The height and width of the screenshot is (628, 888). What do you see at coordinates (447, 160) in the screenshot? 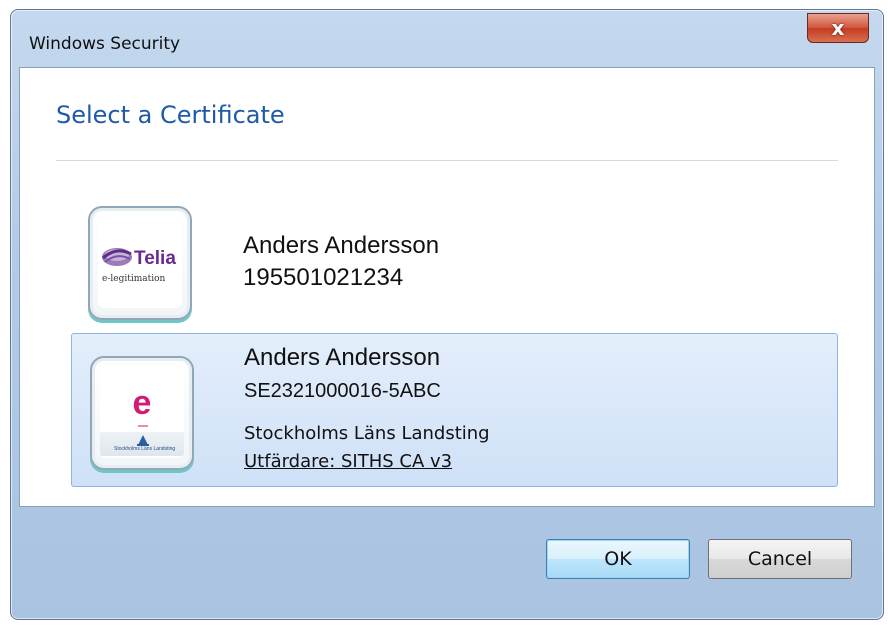
I see `heading-separator` at bounding box center [447, 160].